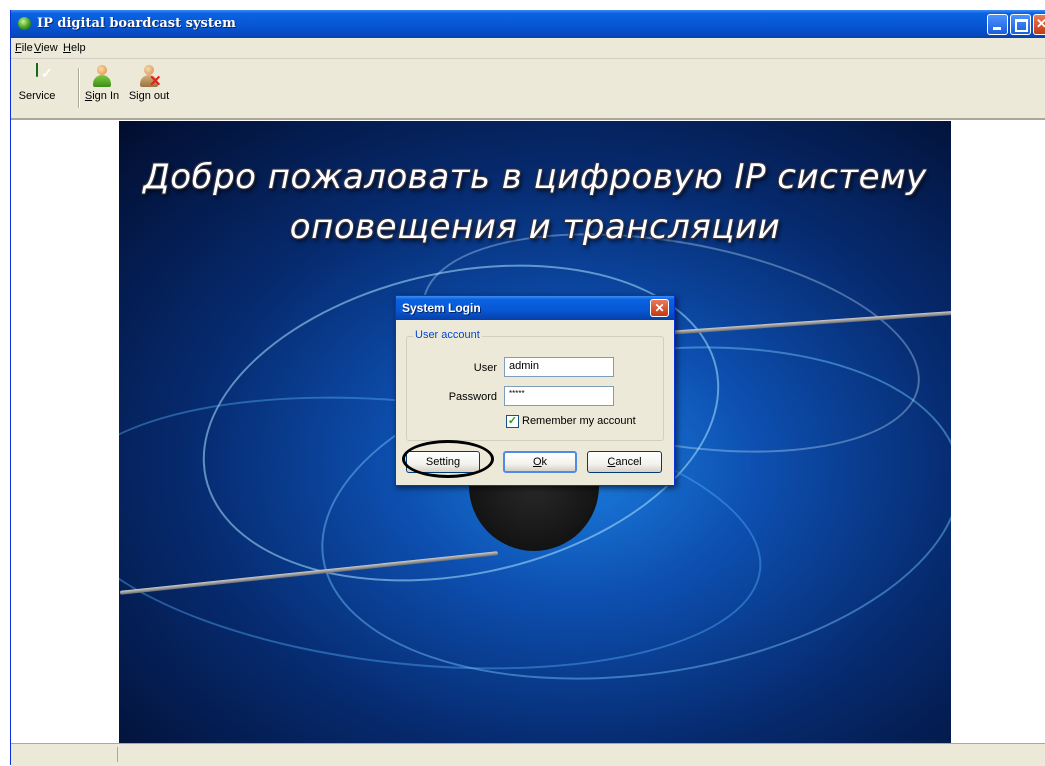  I want to click on title-bar: IP digital boardcast system, so click(528, 24).